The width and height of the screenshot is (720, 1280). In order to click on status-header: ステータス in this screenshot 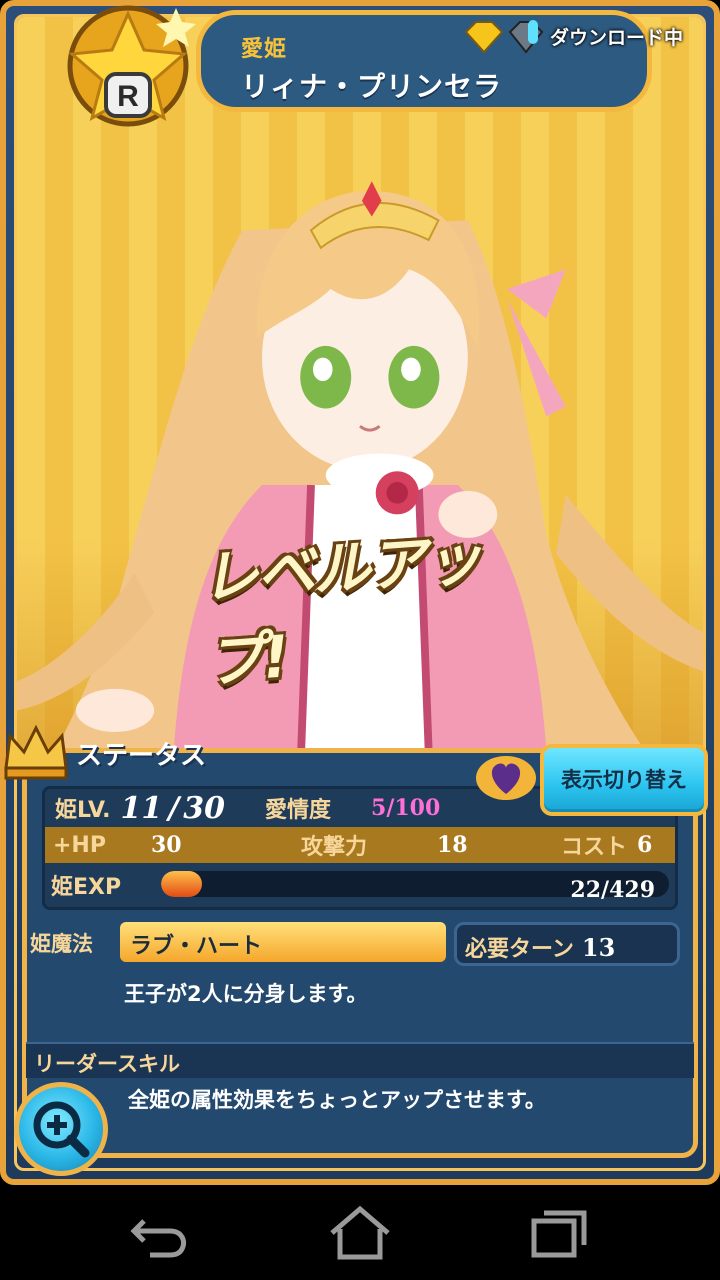, I will do `click(103, 750)`.